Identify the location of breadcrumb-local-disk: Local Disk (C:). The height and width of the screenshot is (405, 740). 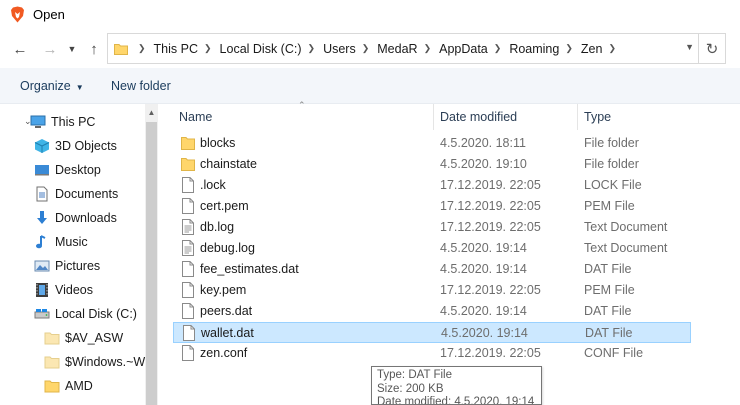
(261, 49).